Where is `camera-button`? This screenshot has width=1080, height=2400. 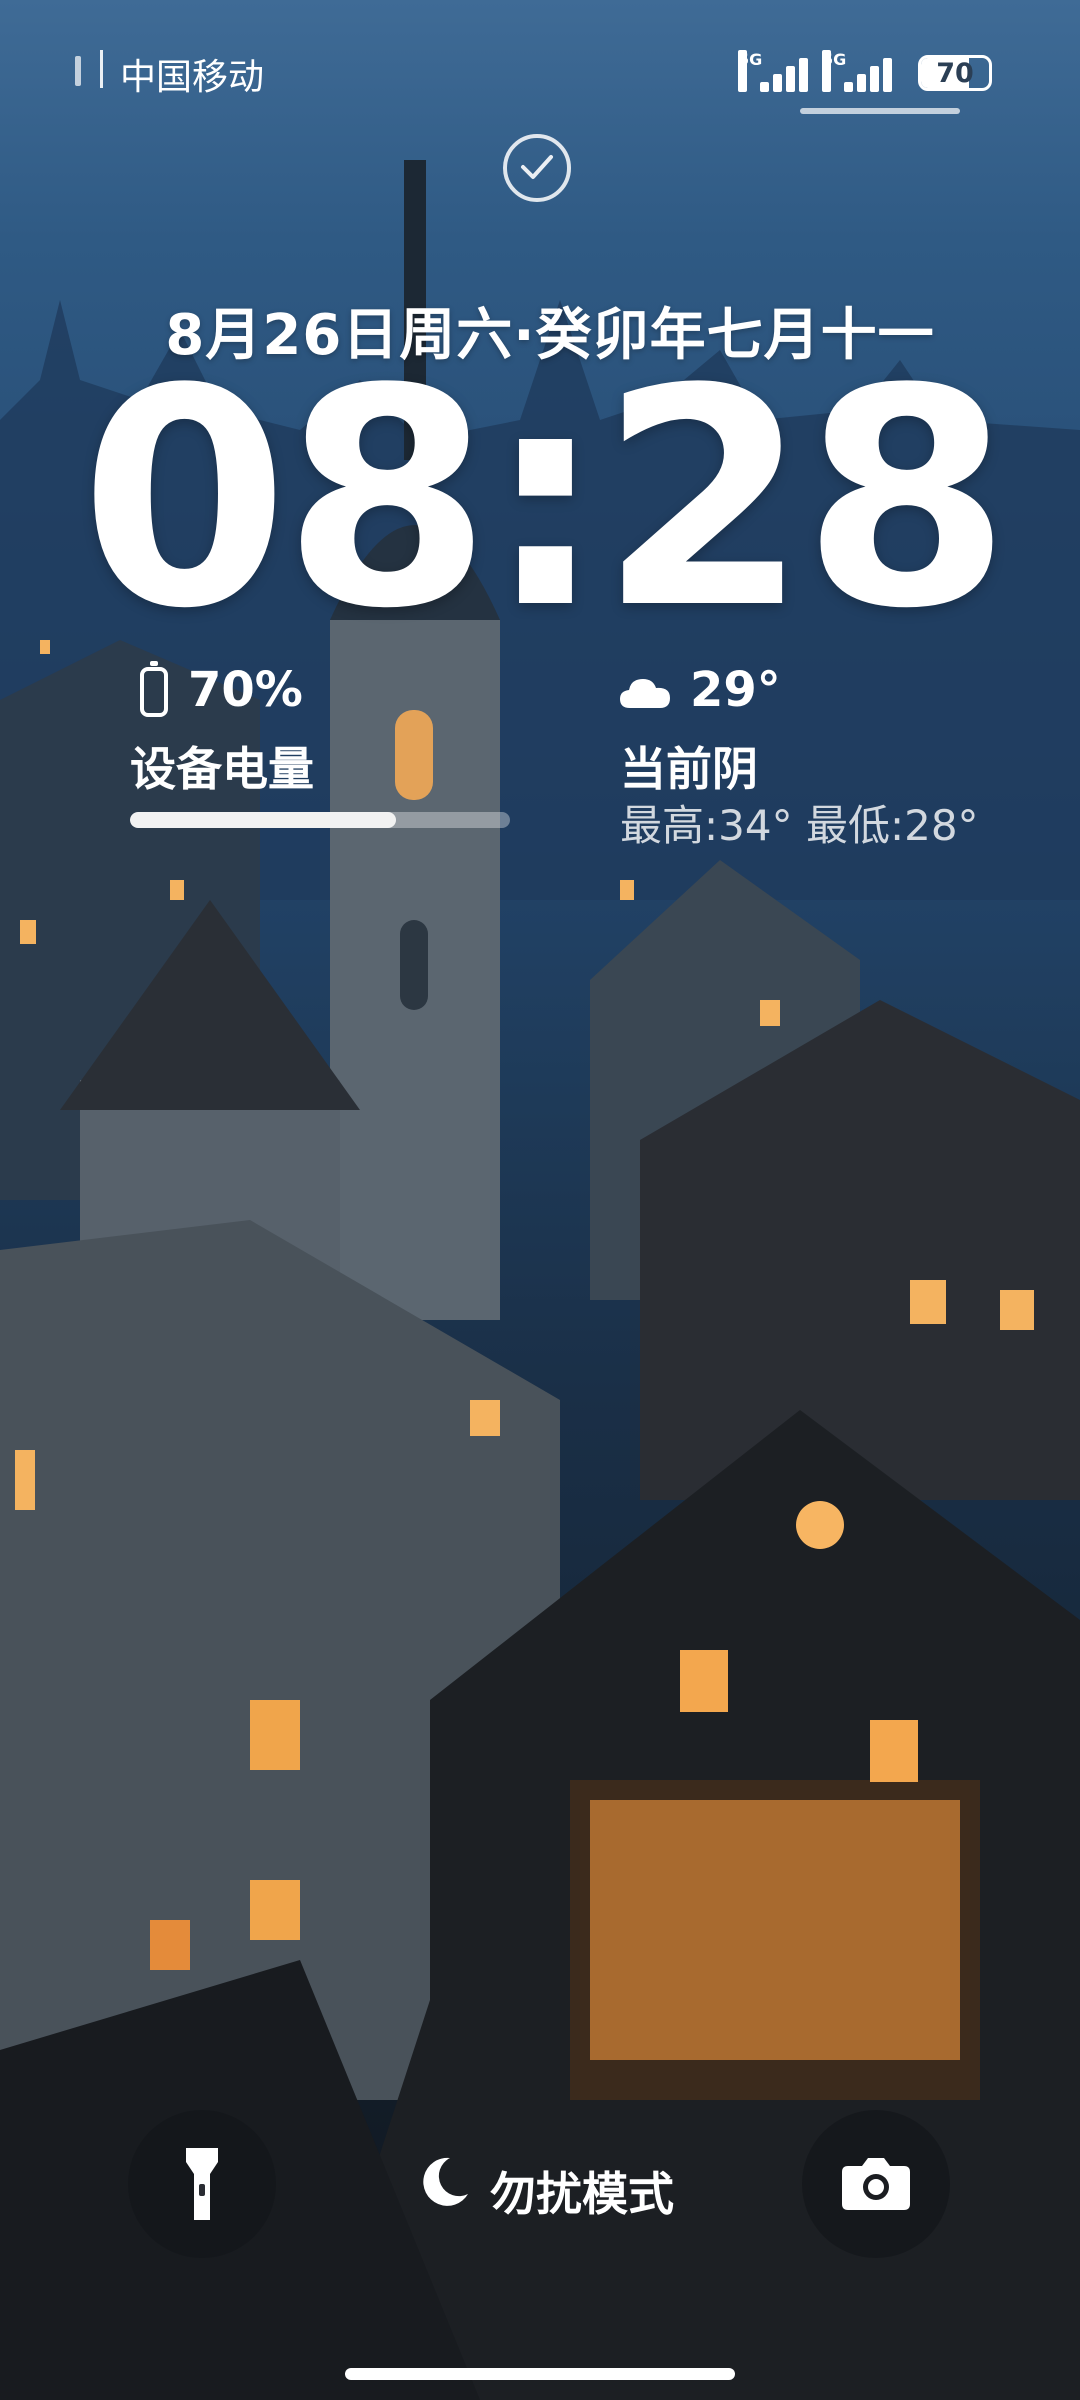 camera-button is located at coordinates (876, 2184).